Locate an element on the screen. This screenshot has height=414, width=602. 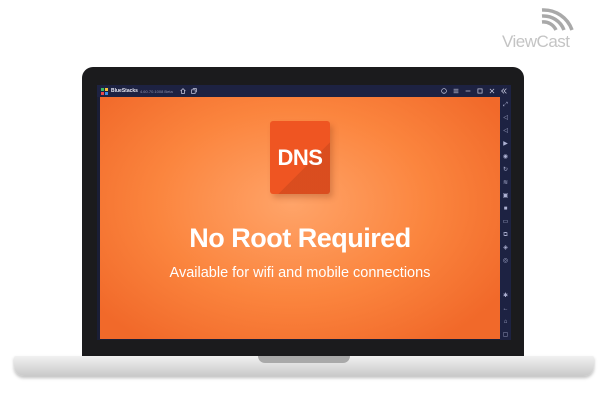
watermark-text: ViewCast is located at coordinates (536, 41).